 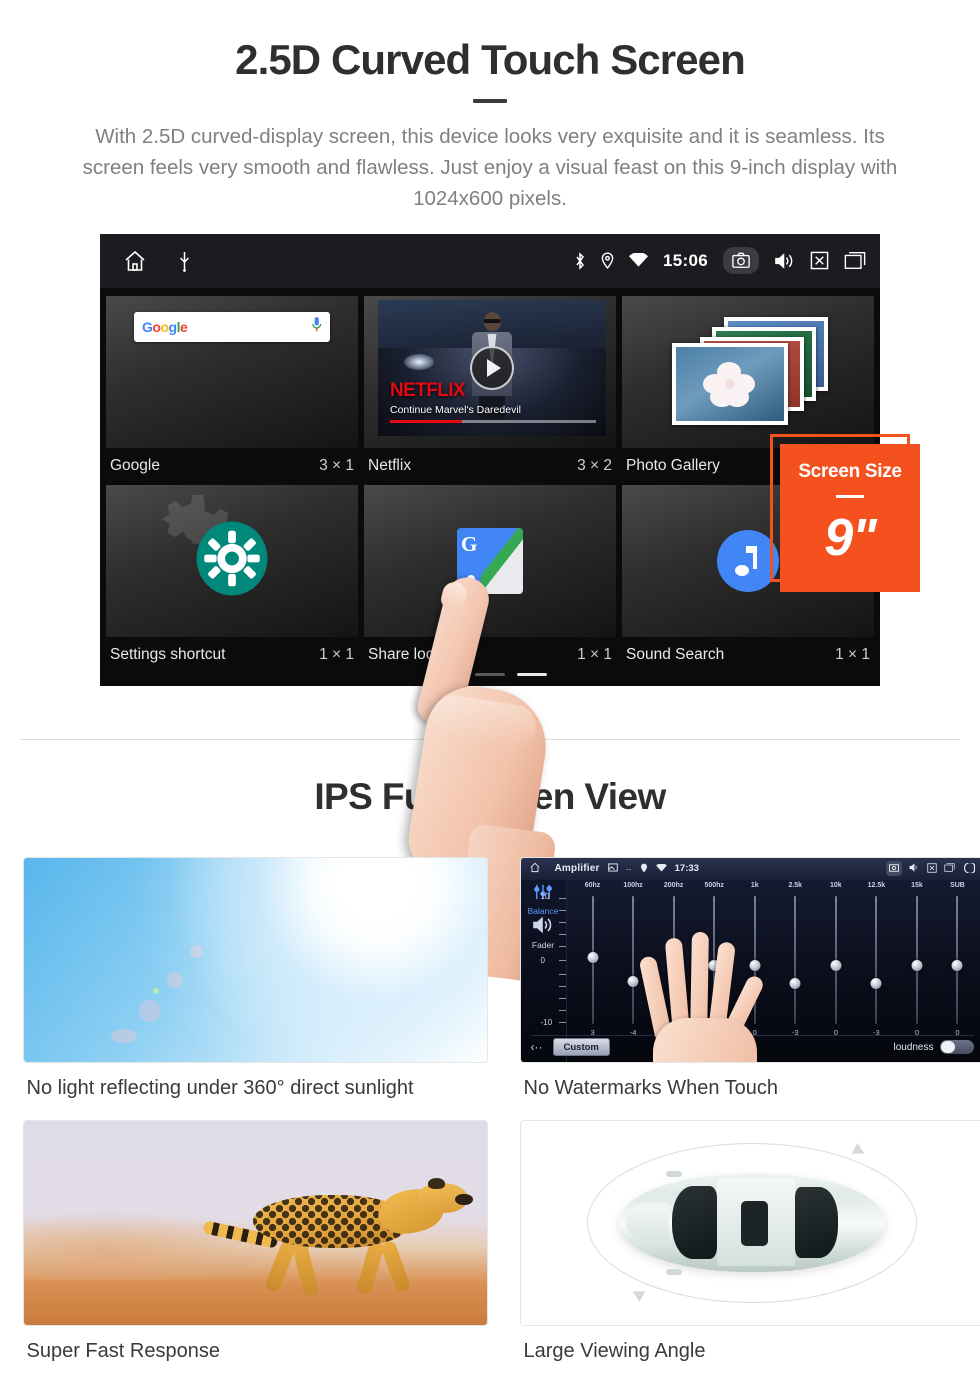 What do you see at coordinates (835, 885) in the screenshot?
I see `band-label: 10k` at bounding box center [835, 885].